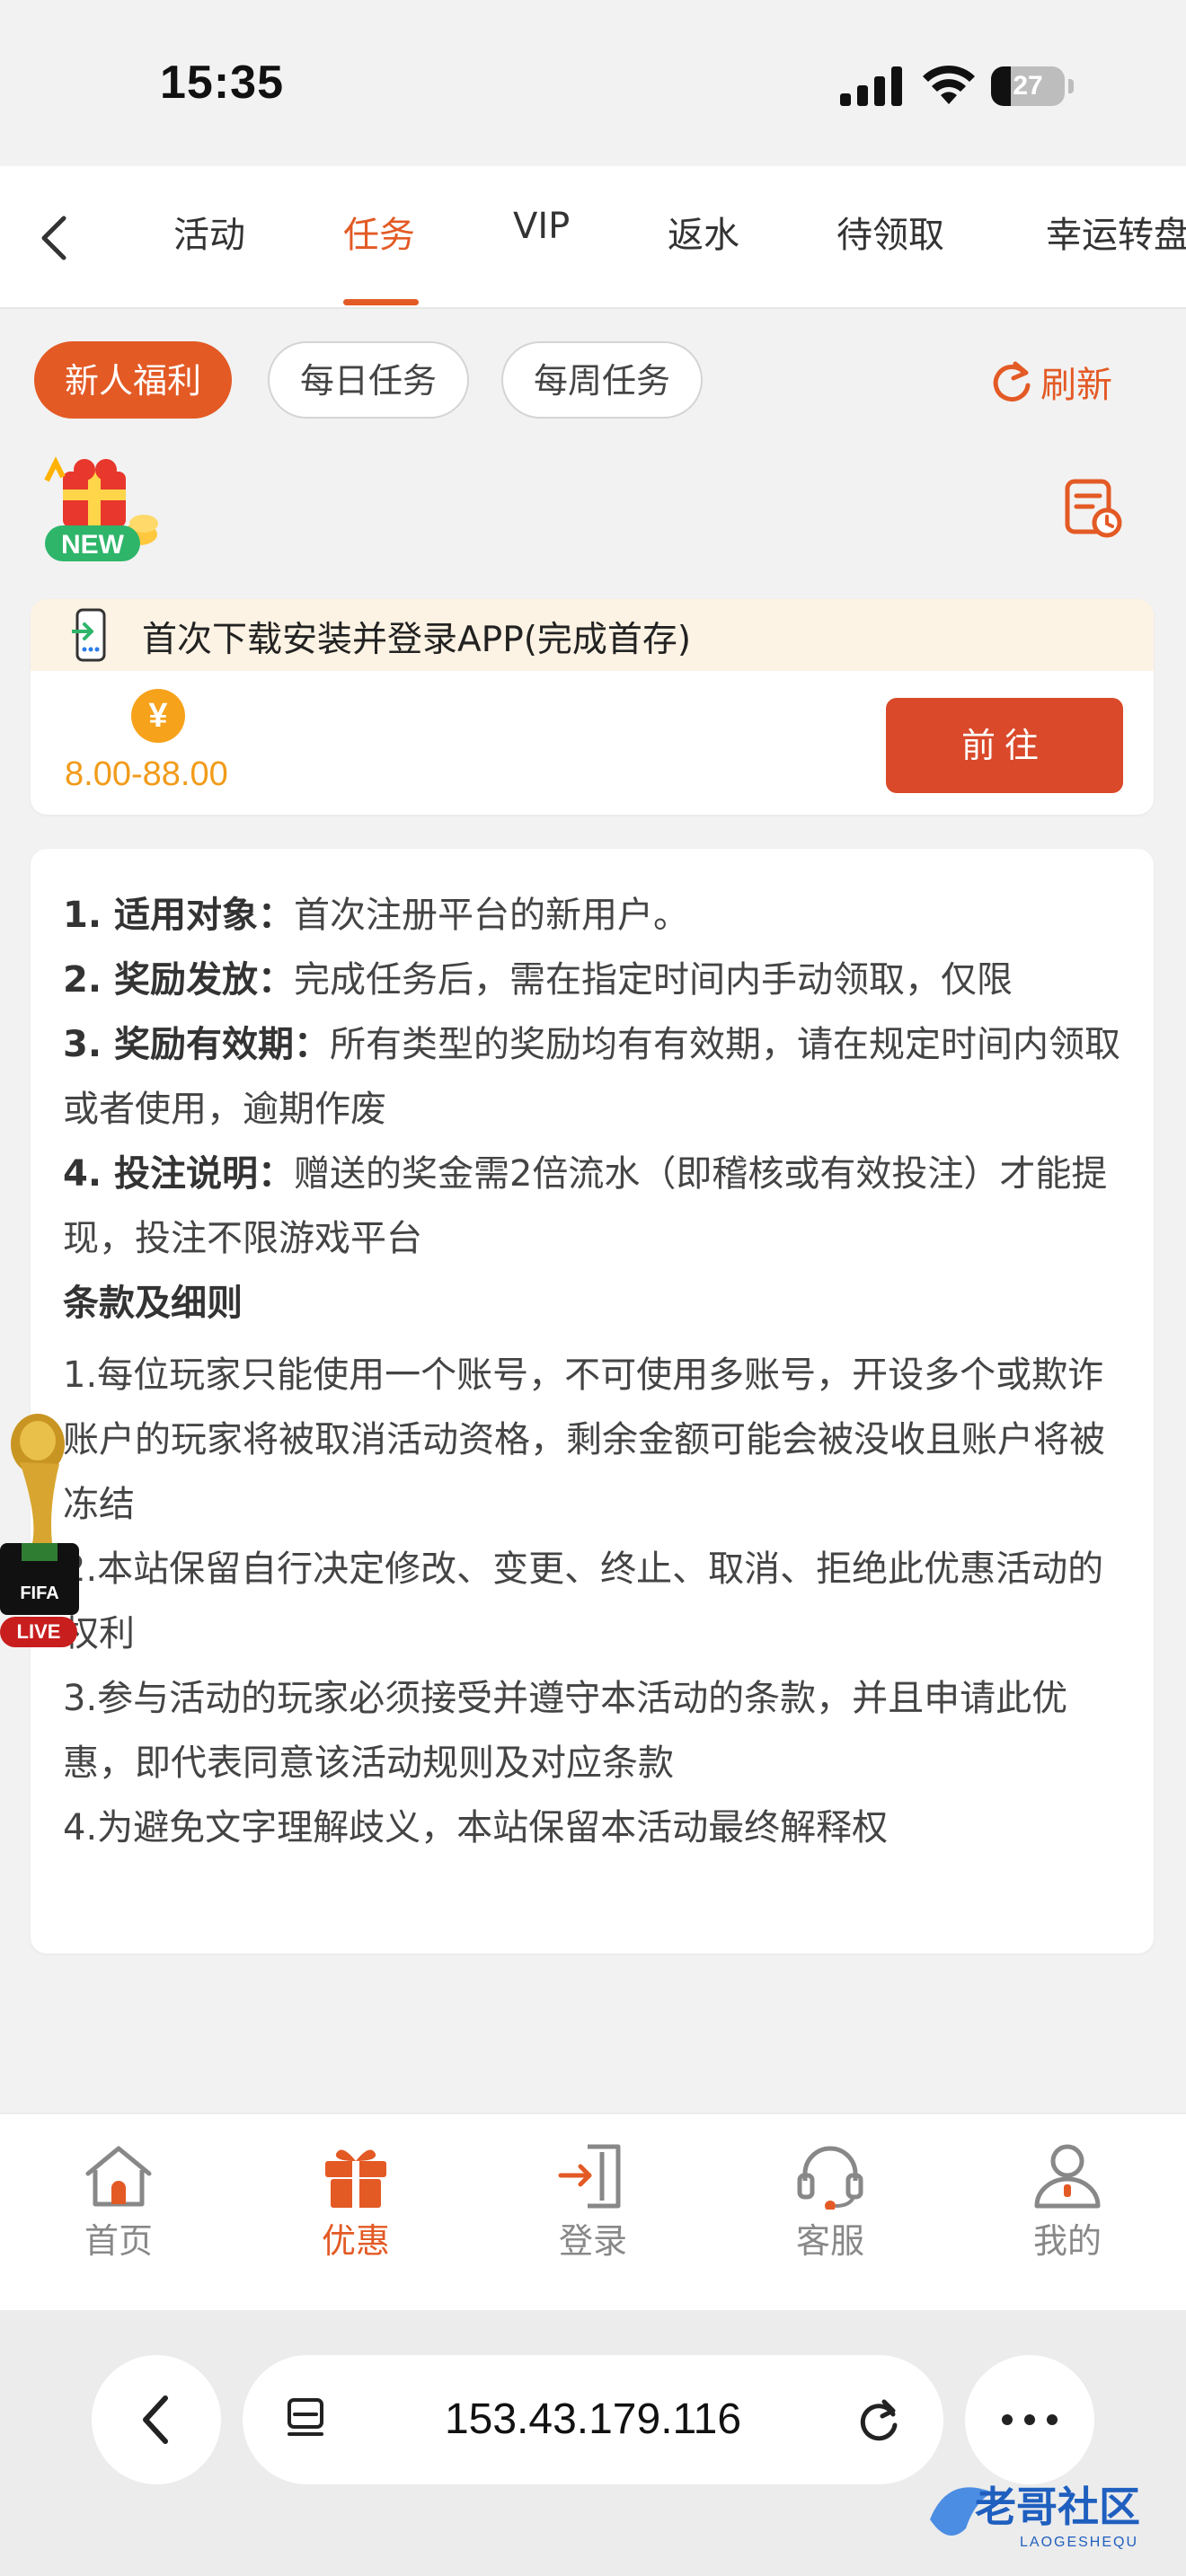 Image resolution: width=1186 pixels, height=2576 pixels. I want to click on browser-back-button, so click(156, 2419).